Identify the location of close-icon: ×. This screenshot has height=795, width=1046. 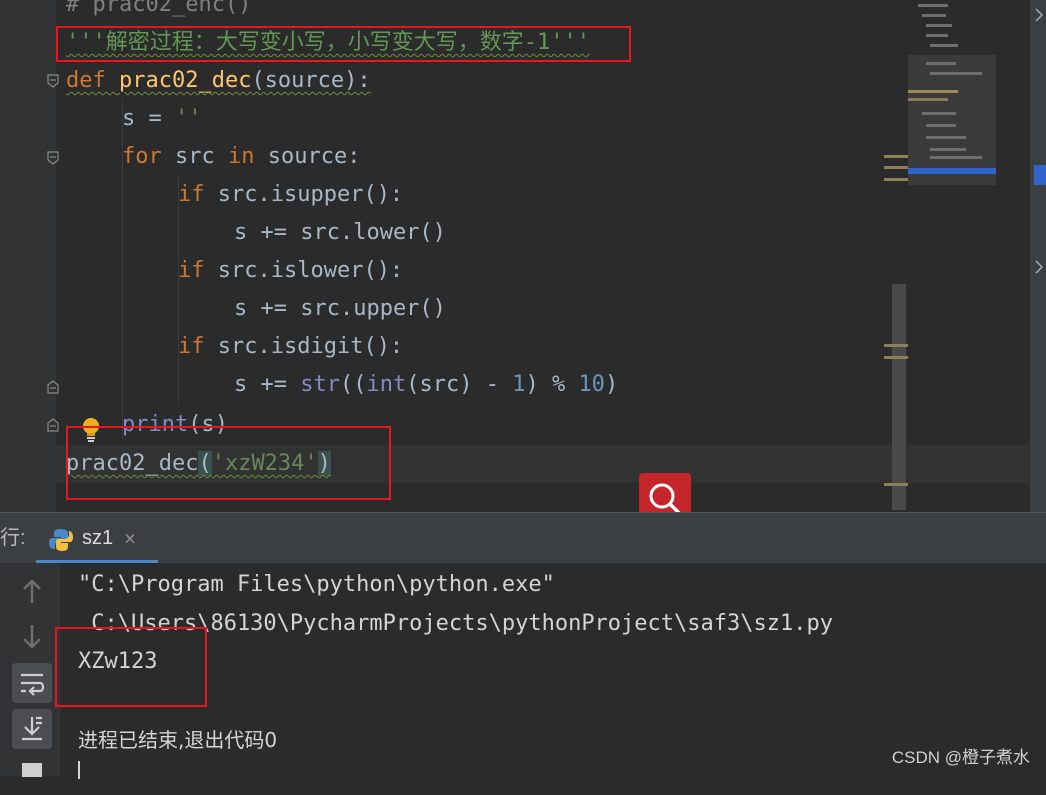
(130, 538).